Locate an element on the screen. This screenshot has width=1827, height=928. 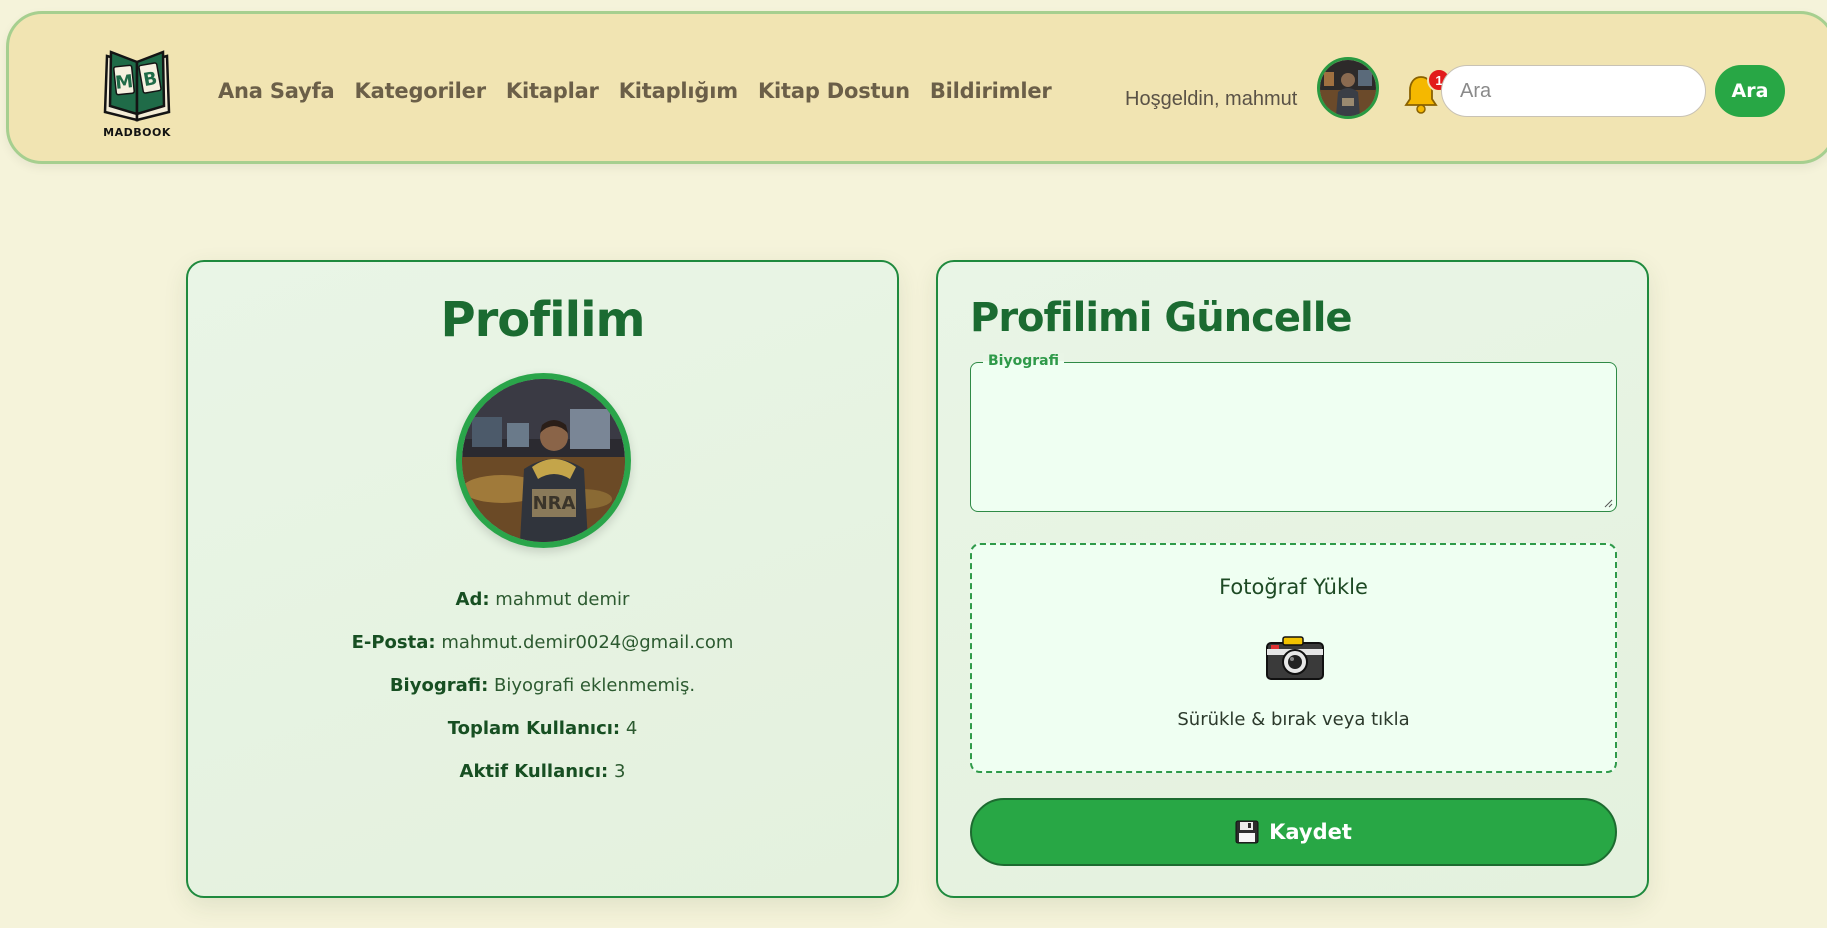
profile-title: Profilim is located at coordinates (542, 320).